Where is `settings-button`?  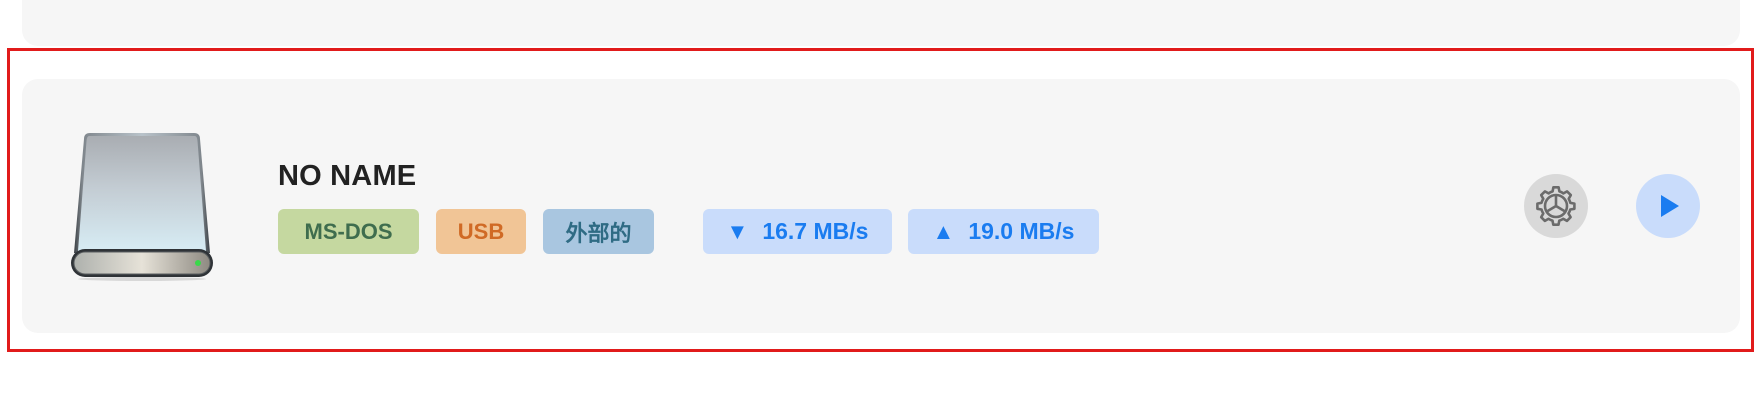 settings-button is located at coordinates (1556, 206).